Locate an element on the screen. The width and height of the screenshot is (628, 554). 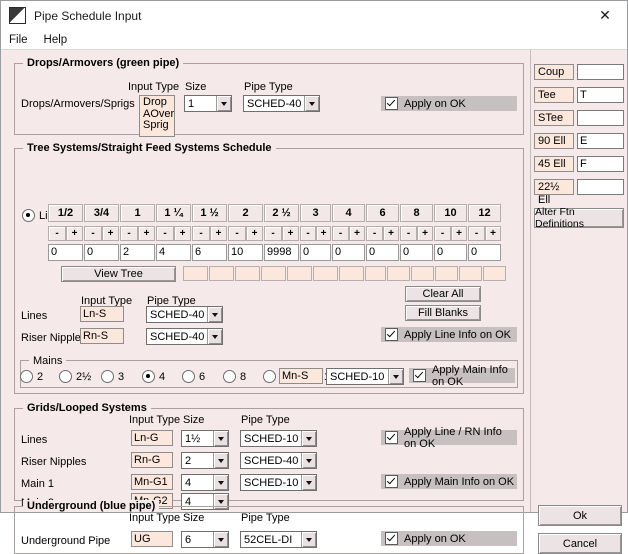
grid-size-header: 1/2 is located at coordinates (65, 213).